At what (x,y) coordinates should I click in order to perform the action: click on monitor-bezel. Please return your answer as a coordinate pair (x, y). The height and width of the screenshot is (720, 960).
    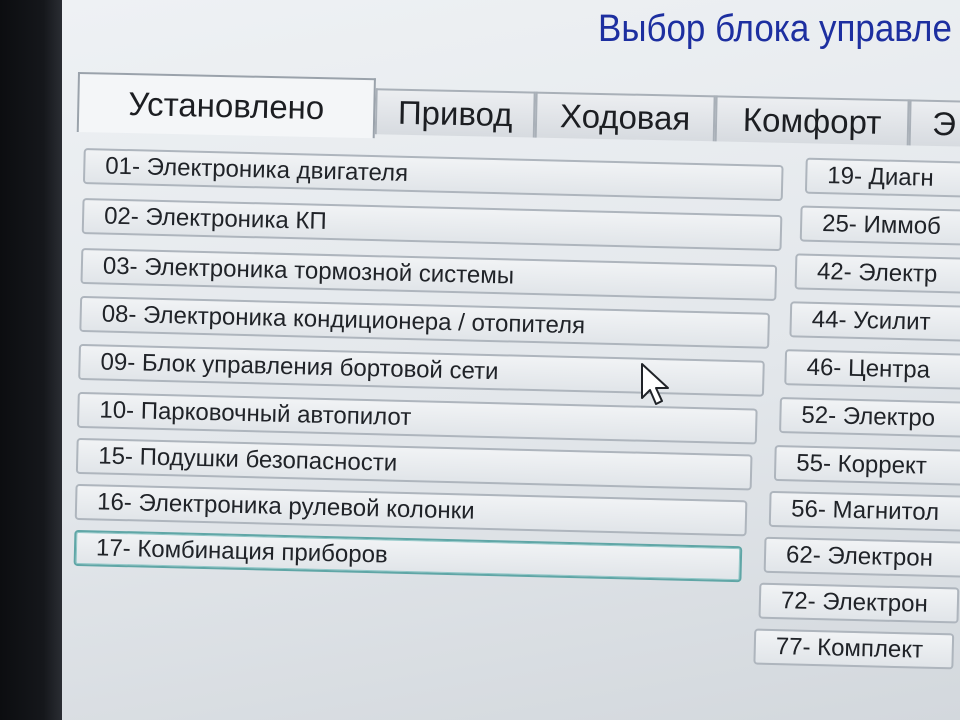
    Looking at the image, I should click on (31, 360).